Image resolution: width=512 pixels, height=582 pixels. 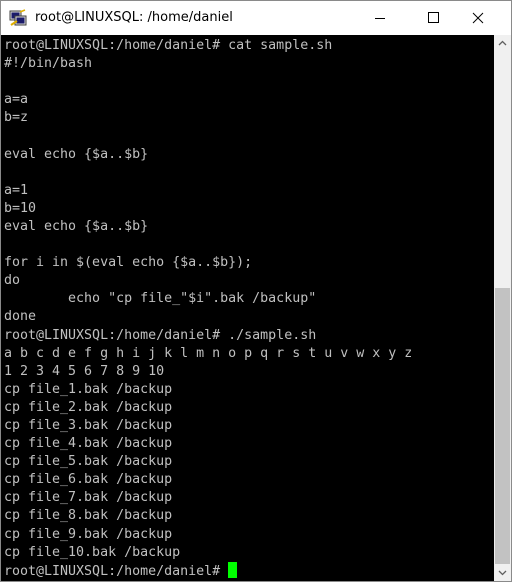 I want to click on minimize-icon, so click(x=380, y=18).